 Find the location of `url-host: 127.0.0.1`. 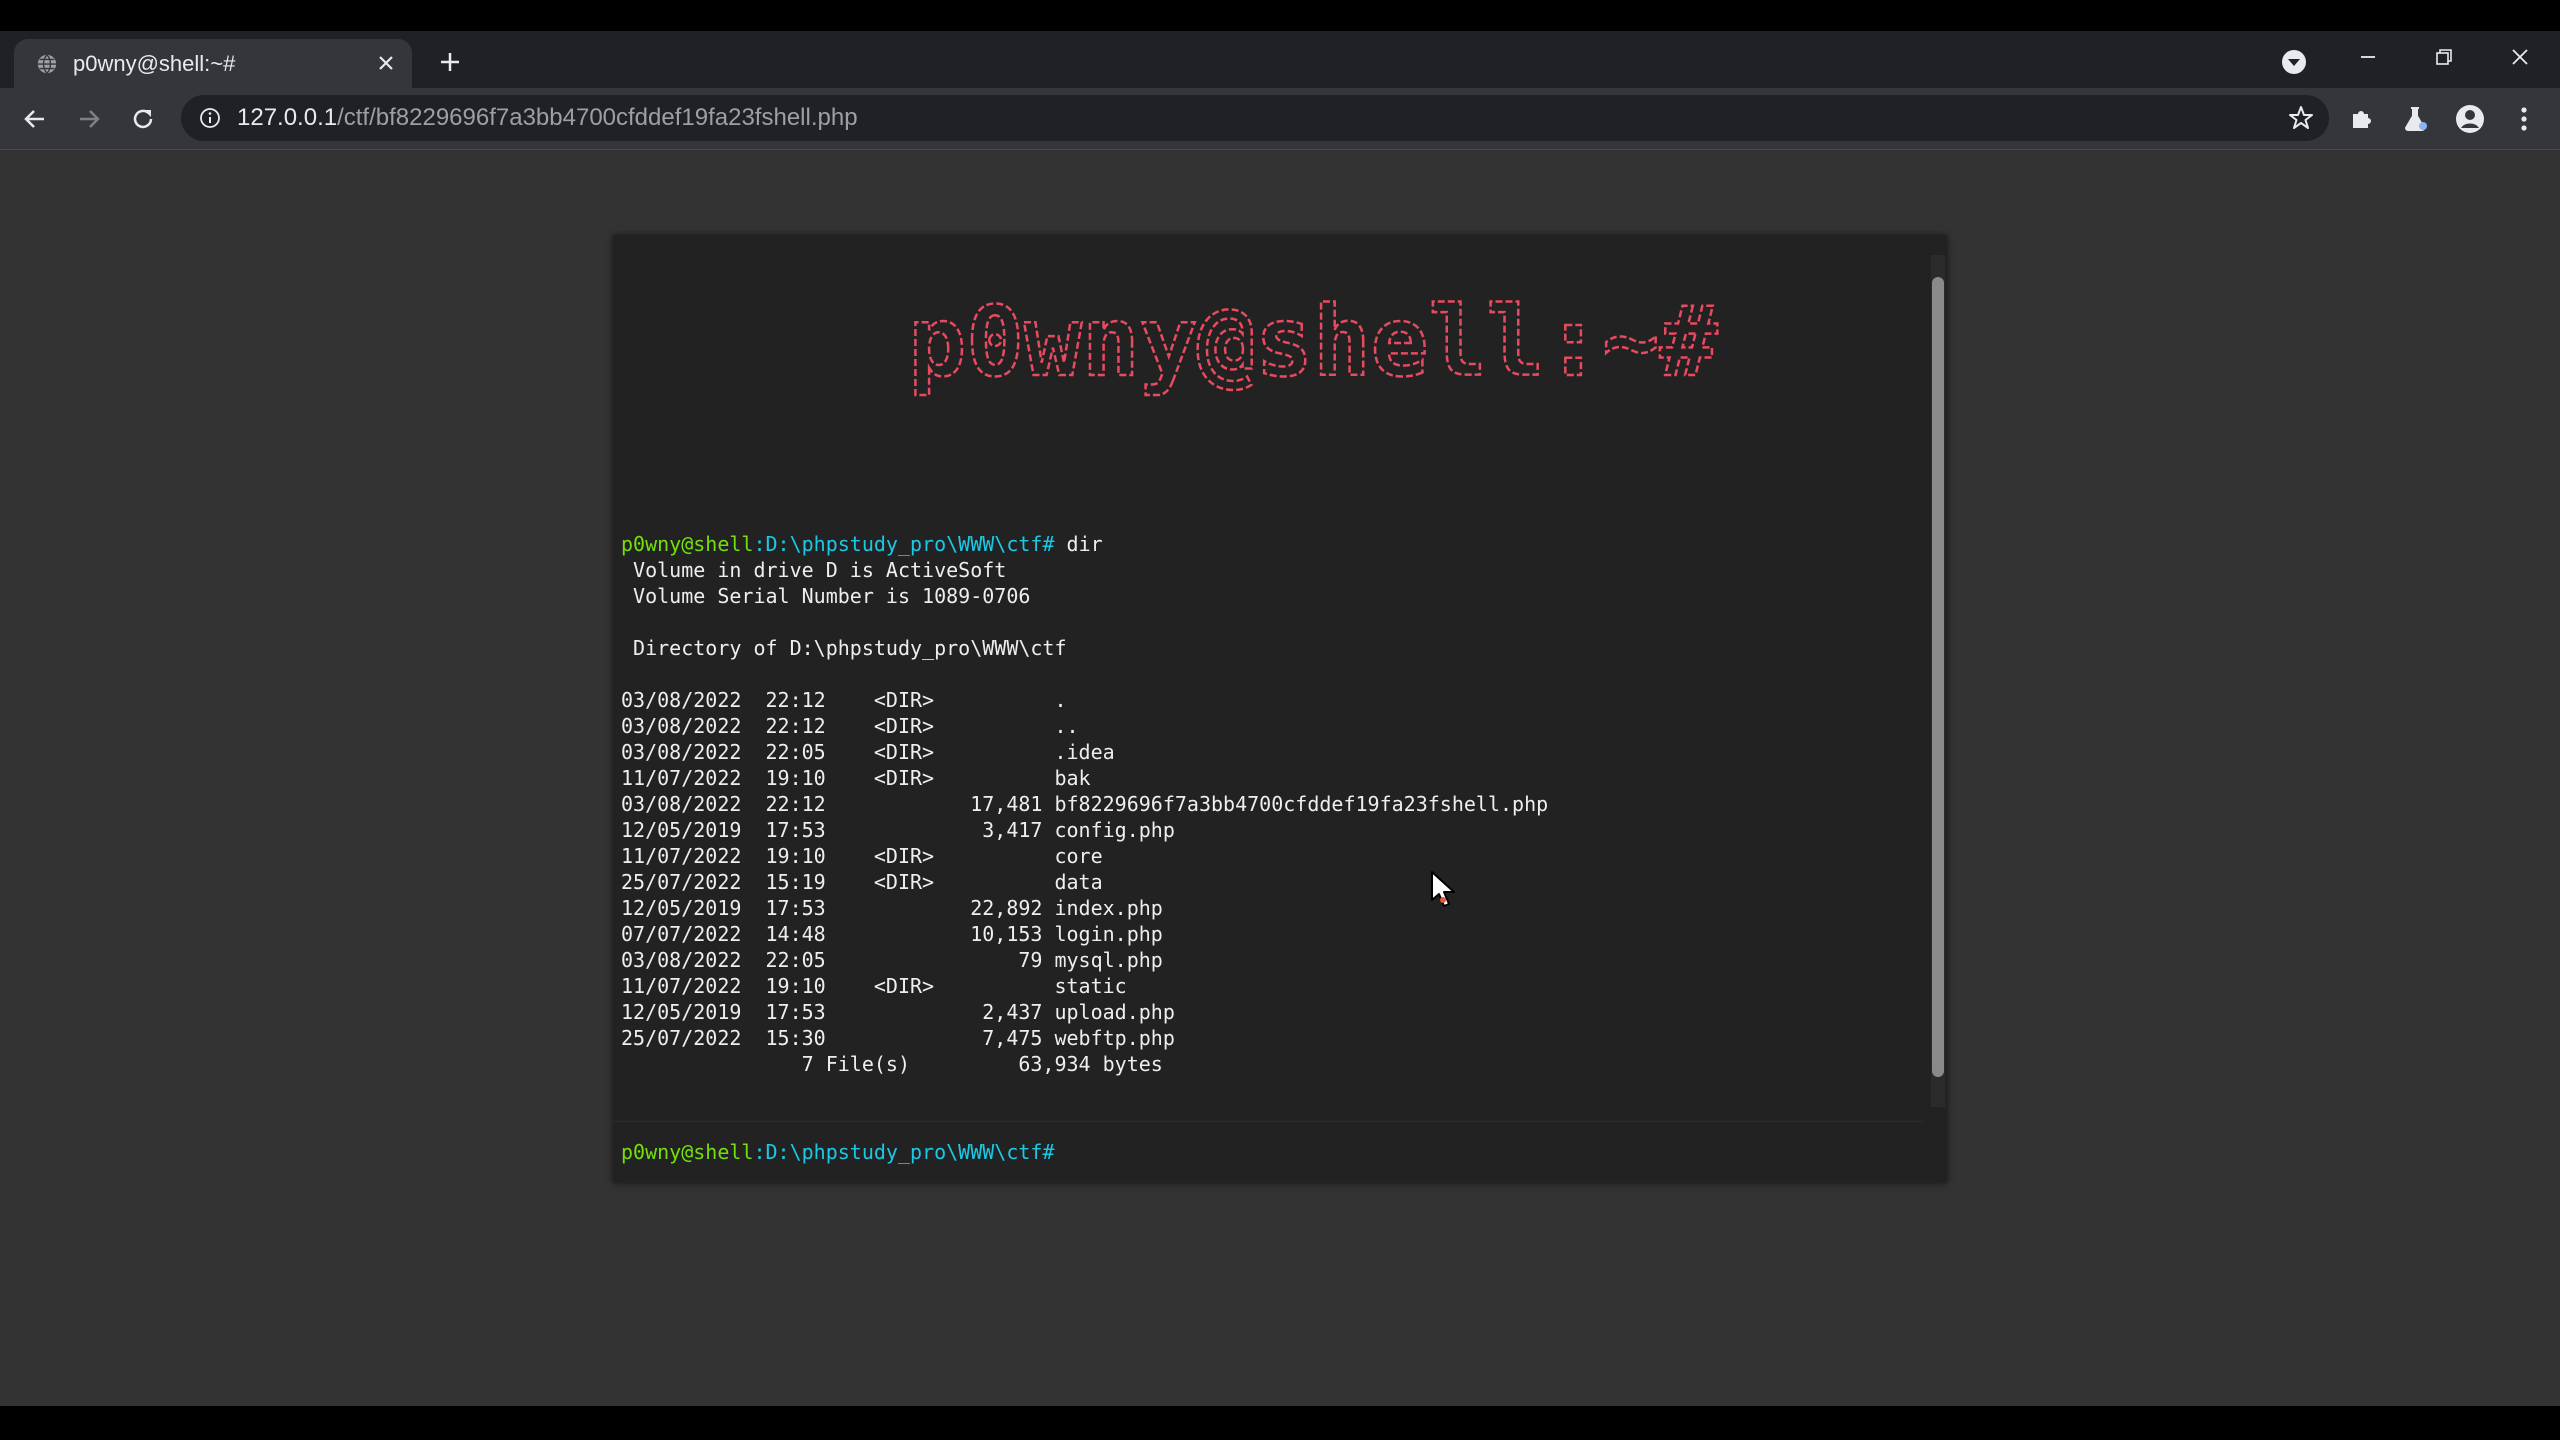

url-host: 127.0.0.1 is located at coordinates (287, 117).